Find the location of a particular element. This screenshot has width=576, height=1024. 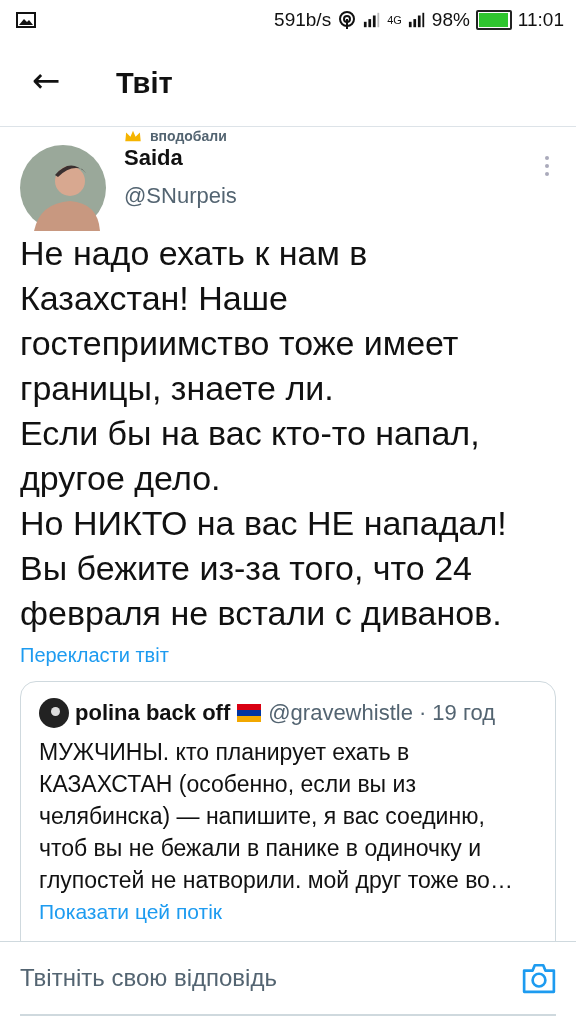

gallery-icon is located at coordinates (26, 20).